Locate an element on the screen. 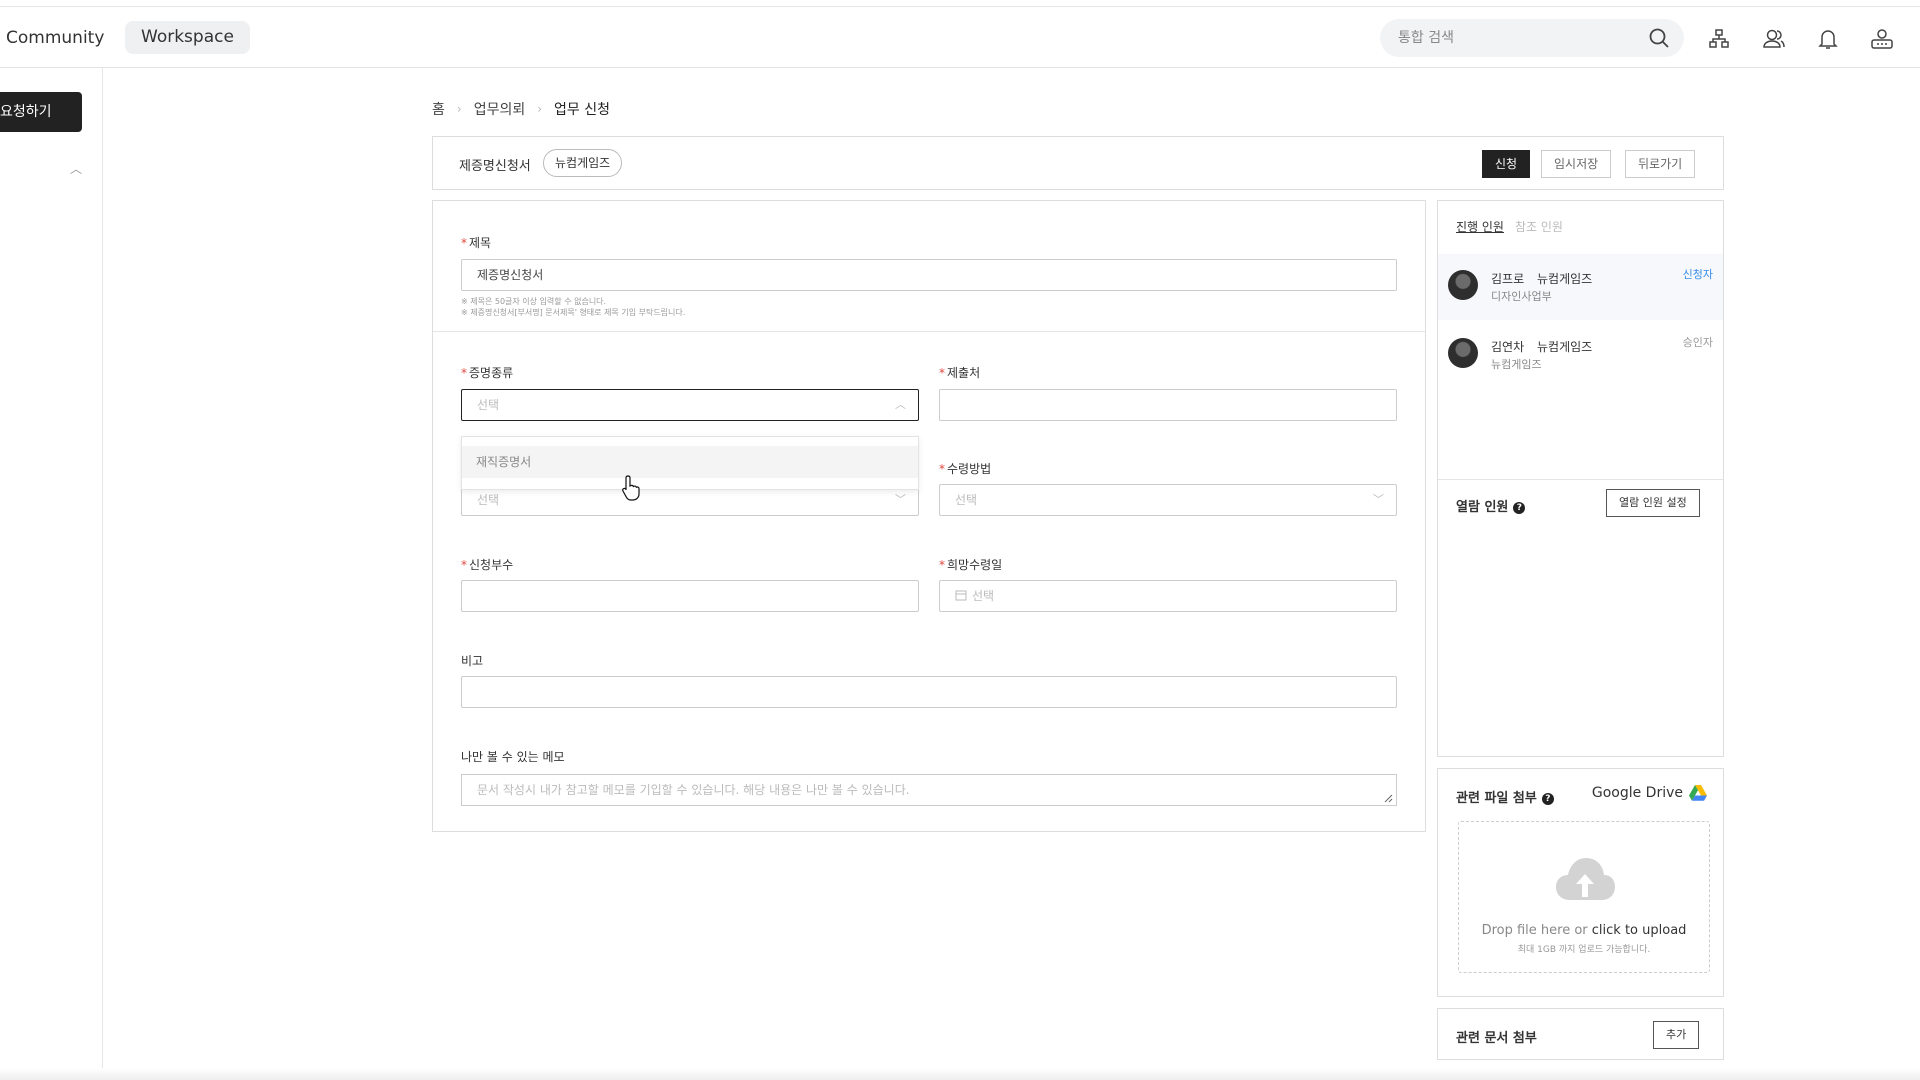 The image size is (1920, 1080). cloud-upload-icon is located at coordinates (1585, 879).